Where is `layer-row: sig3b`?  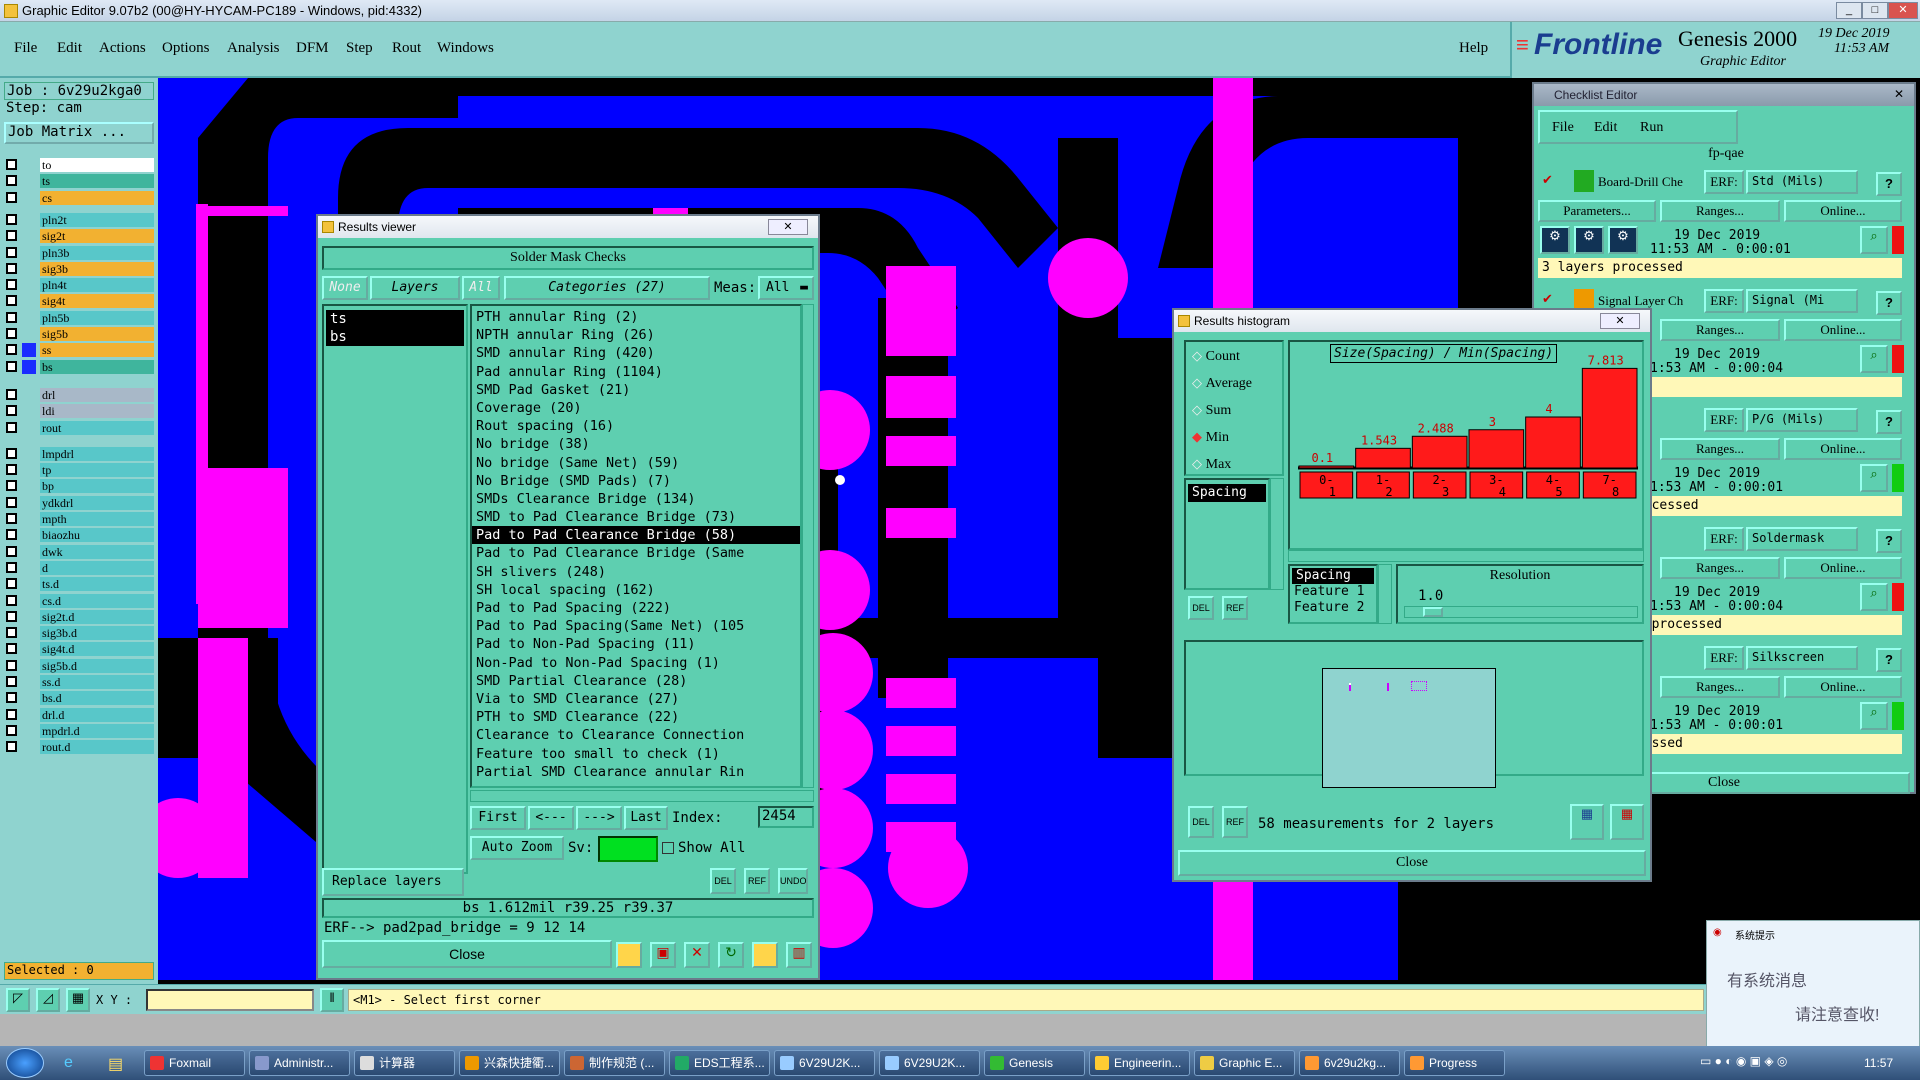 layer-row: sig3b is located at coordinates (81, 268).